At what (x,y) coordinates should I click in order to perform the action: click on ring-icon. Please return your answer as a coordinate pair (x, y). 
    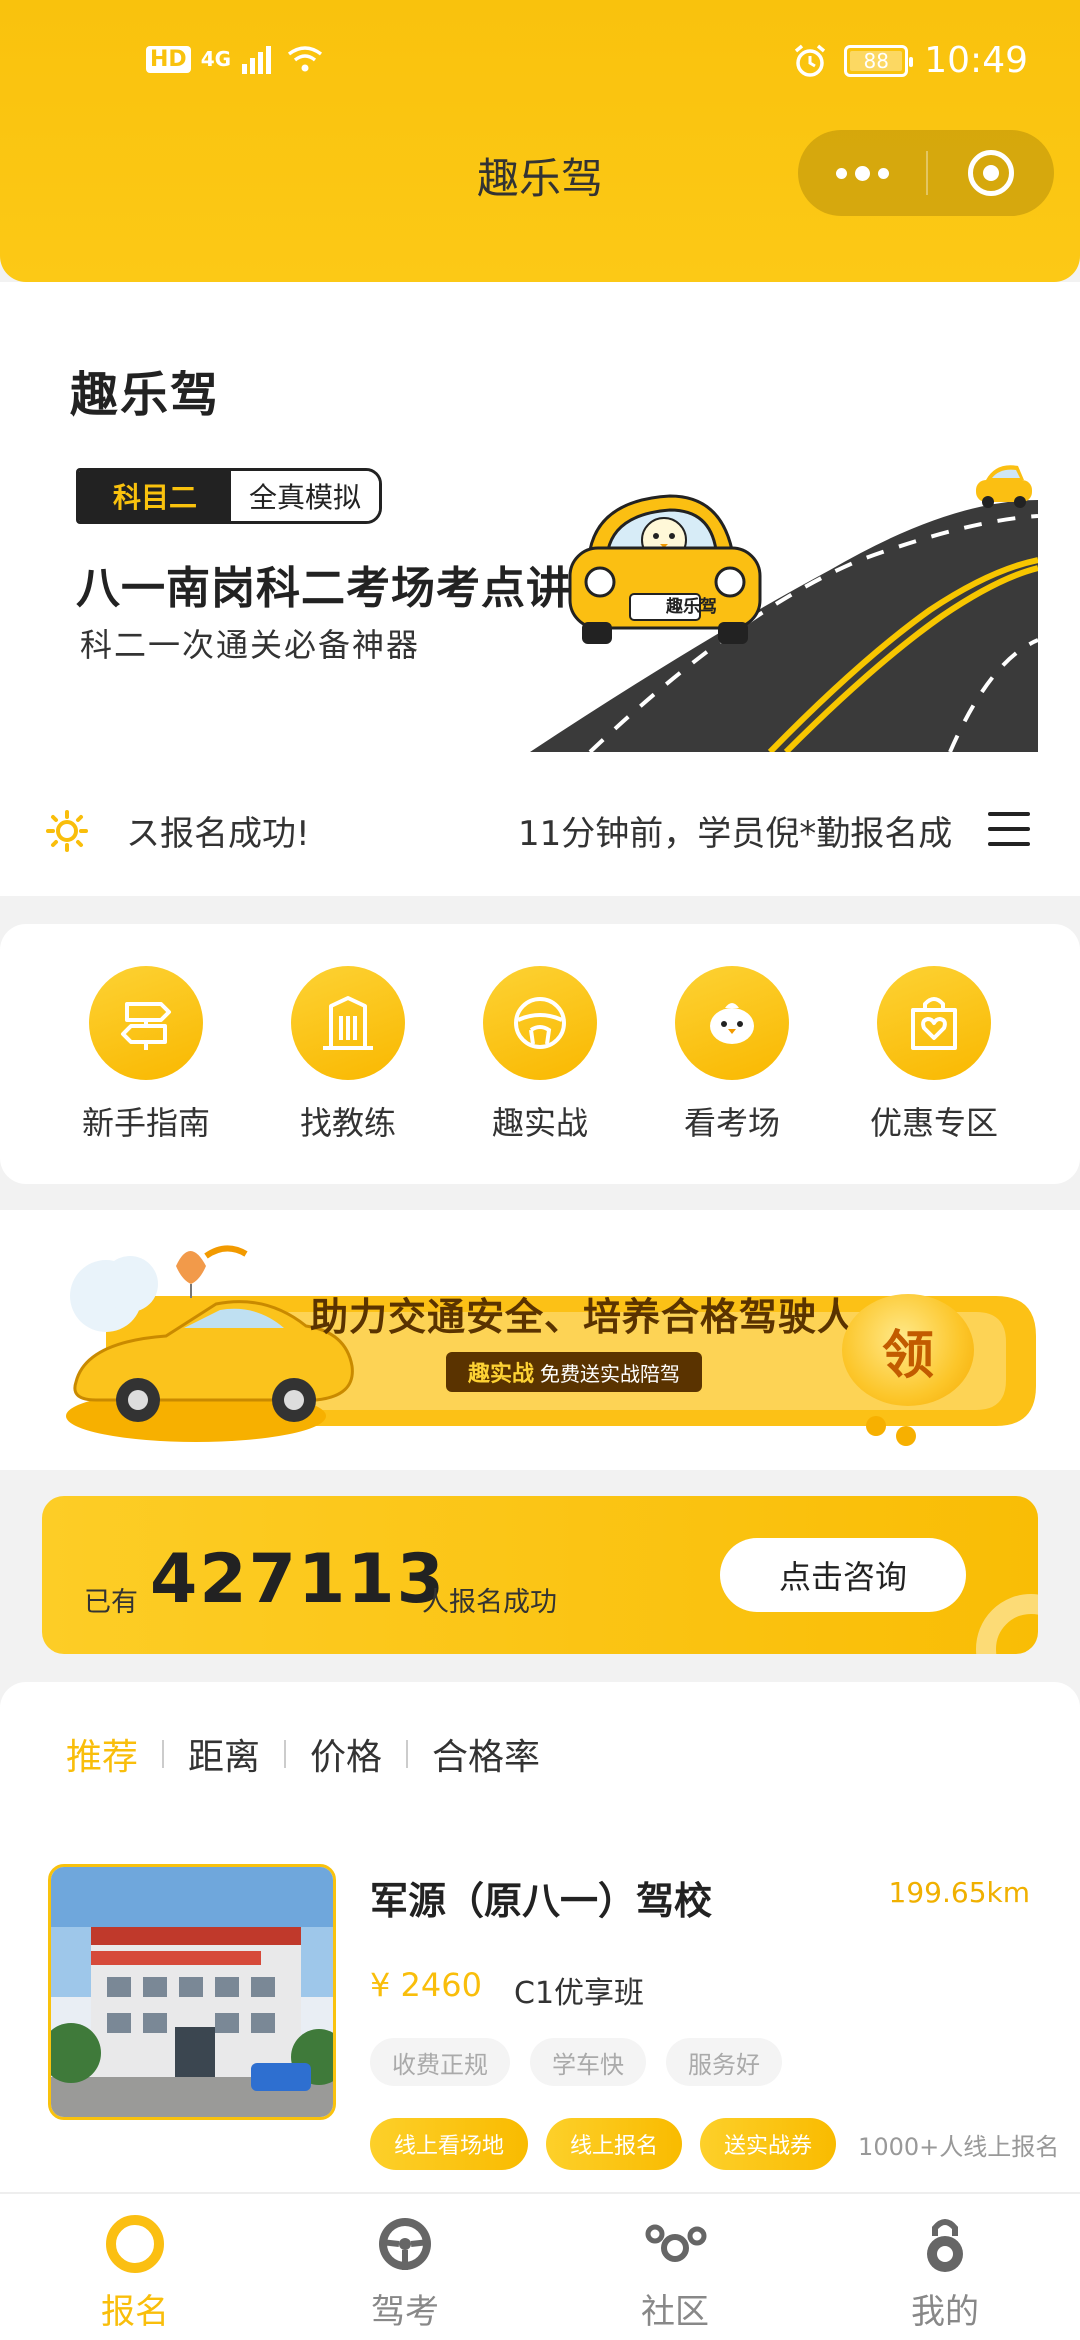
    Looking at the image, I should click on (135, 2244).